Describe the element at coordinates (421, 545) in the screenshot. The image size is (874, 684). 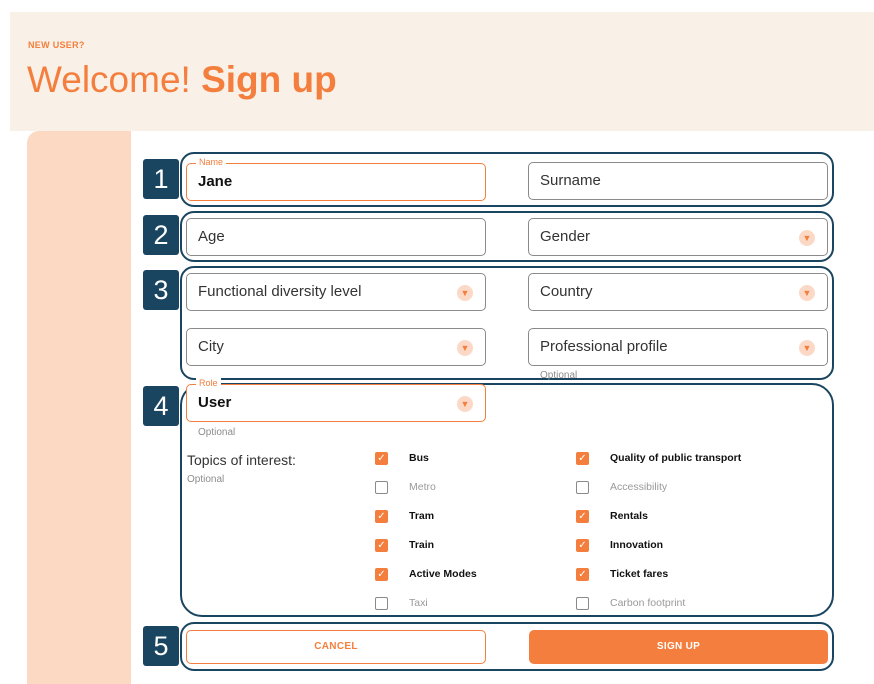
I see `checkbox-label-train: Train` at that location.